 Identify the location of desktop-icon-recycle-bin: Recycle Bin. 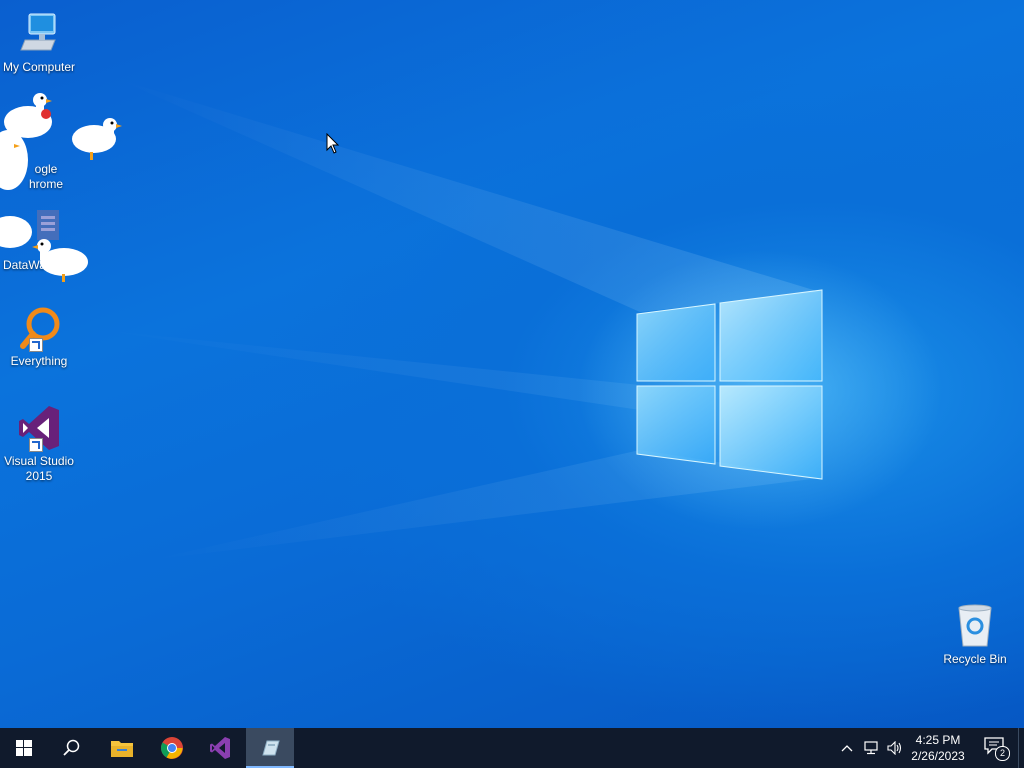
(975, 634).